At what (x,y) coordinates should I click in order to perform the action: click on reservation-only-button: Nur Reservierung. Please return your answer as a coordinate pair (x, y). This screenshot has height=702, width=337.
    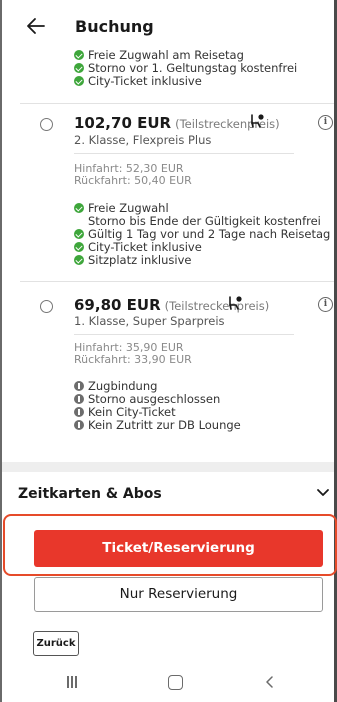
    Looking at the image, I should click on (178, 594).